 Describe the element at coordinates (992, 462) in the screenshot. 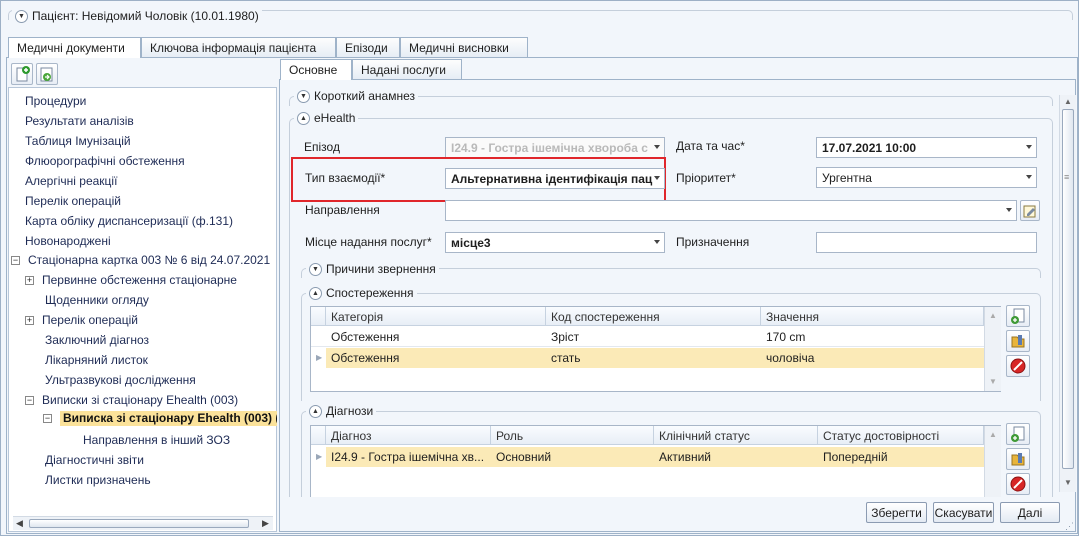

I see `table-vertical-scrollbar: ▲` at that location.